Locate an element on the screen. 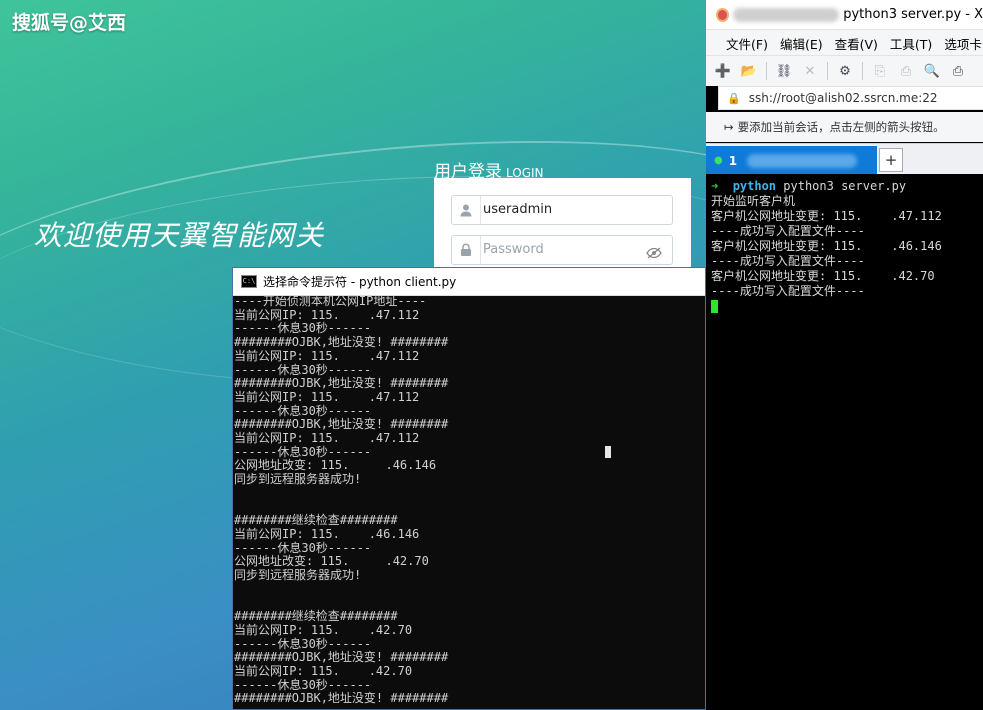 The image size is (983, 710). redacted-tab-name is located at coordinates (802, 160).